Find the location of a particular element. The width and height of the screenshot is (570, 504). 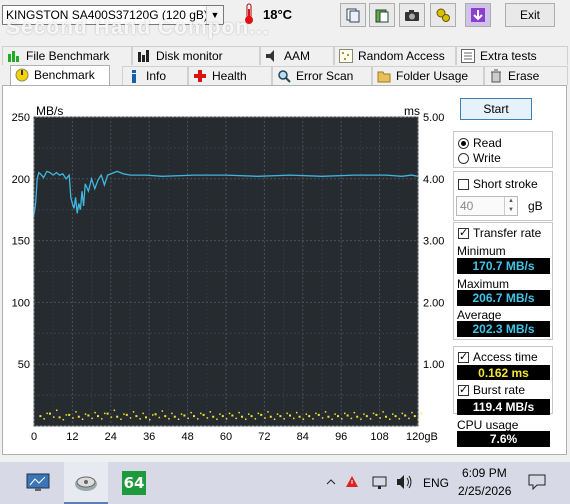

taskbar-monitor-app is located at coordinates (38, 483).